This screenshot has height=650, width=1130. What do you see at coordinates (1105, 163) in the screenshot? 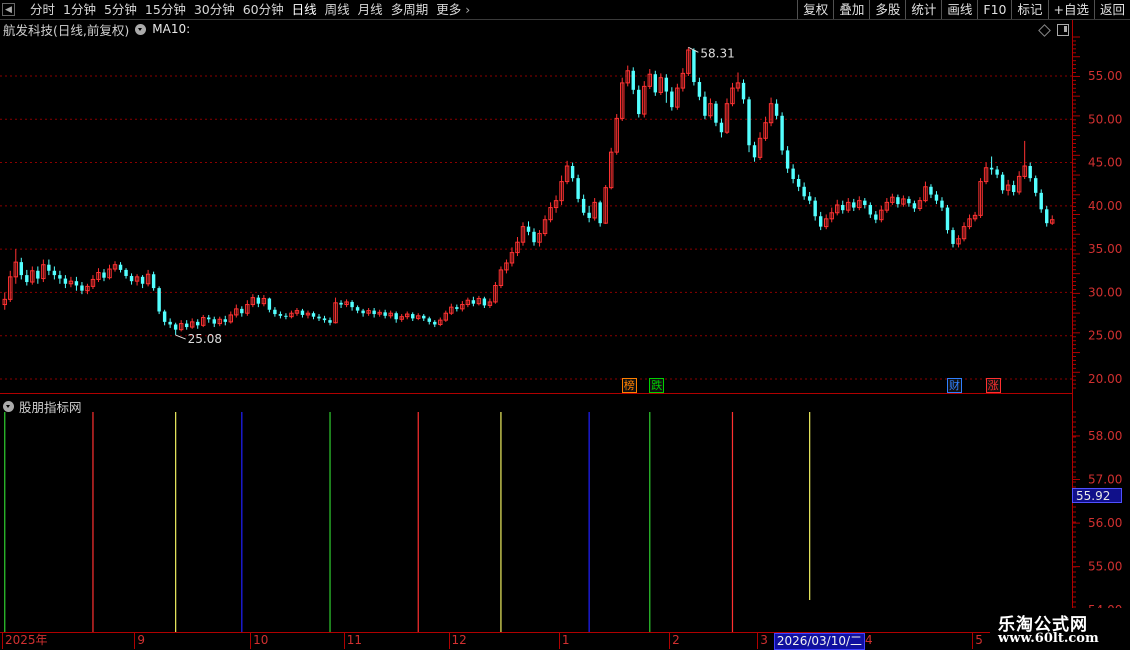
I see `price-tick-label: 45.00` at bounding box center [1105, 163].